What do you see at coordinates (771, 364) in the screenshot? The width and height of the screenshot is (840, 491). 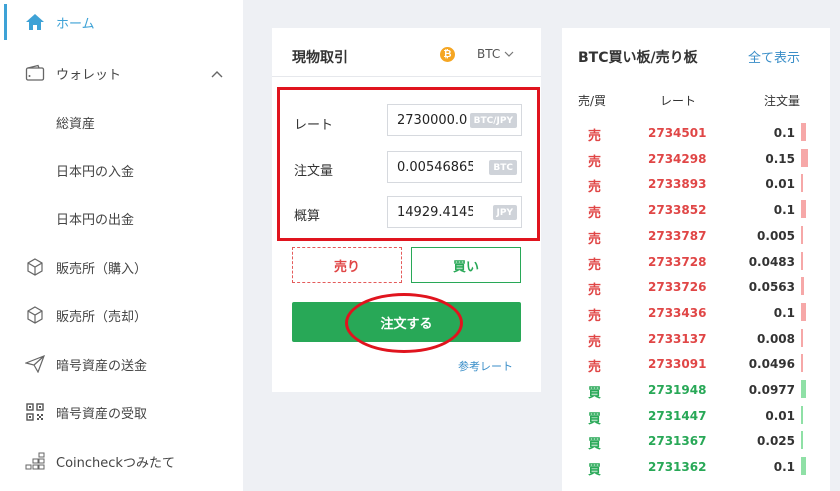 I see `quantity-cell: 0.0496` at bounding box center [771, 364].